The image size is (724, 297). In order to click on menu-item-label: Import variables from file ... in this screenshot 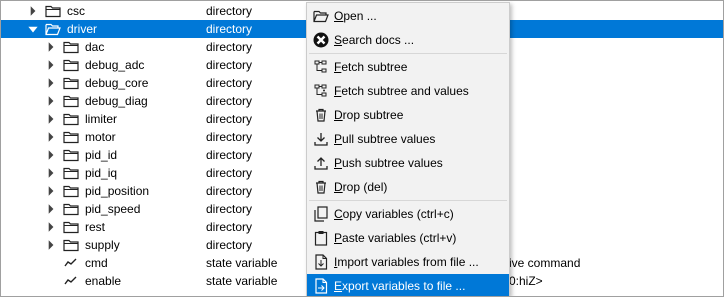, I will do `click(406, 262)`.